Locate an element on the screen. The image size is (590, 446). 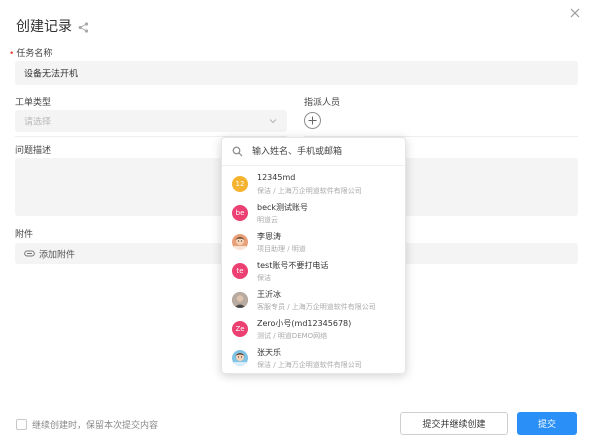
avatar: 12 is located at coordinates (240, 184).